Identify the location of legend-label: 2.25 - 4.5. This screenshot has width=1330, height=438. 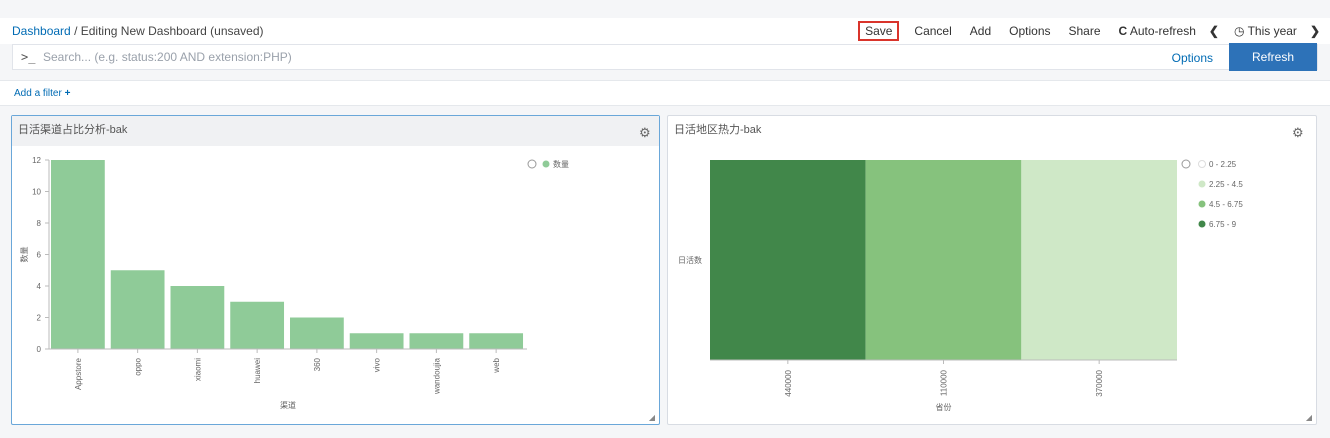
(1226, 184).